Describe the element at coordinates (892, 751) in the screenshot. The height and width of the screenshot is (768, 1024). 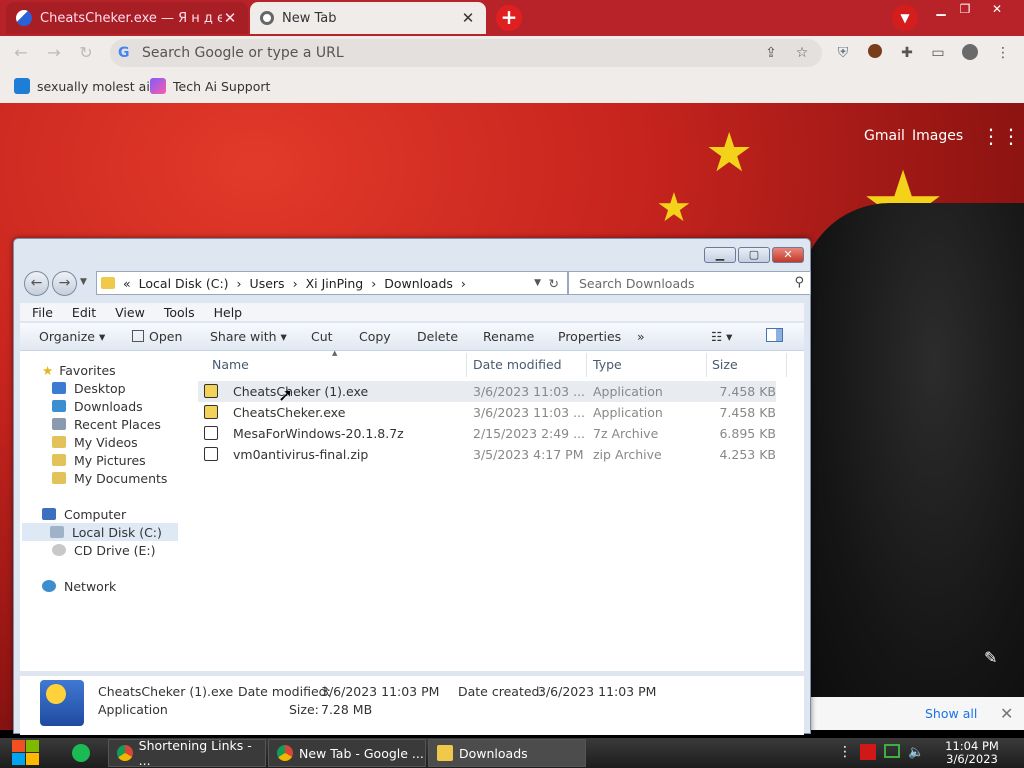
I see `network-tray-icon` at that location.